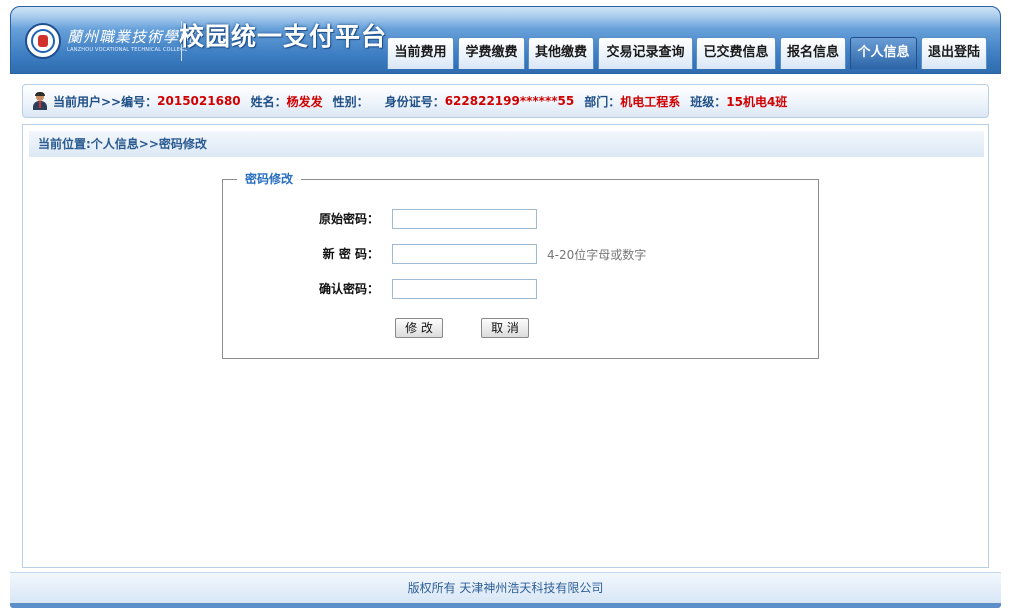 This screenshot has height=615, width=1013. What do you see at coordinates (419, 328) in the screenshot?
I see `submit-button: 修 改` at bounding box center [419, 328].